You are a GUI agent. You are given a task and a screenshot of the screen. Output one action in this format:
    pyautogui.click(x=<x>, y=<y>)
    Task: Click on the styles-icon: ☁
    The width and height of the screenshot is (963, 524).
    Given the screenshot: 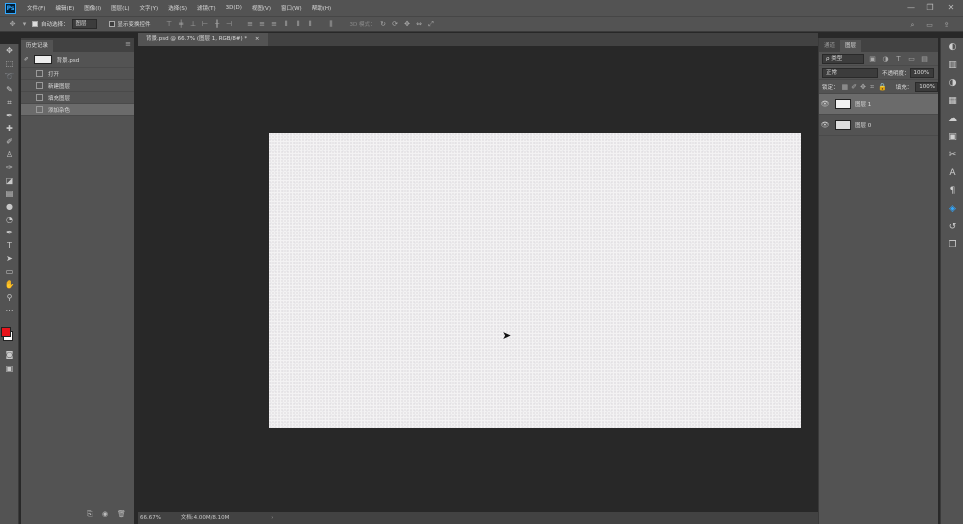 What is the action you would take?
    pyautogui.click(x=952, y=119)
    